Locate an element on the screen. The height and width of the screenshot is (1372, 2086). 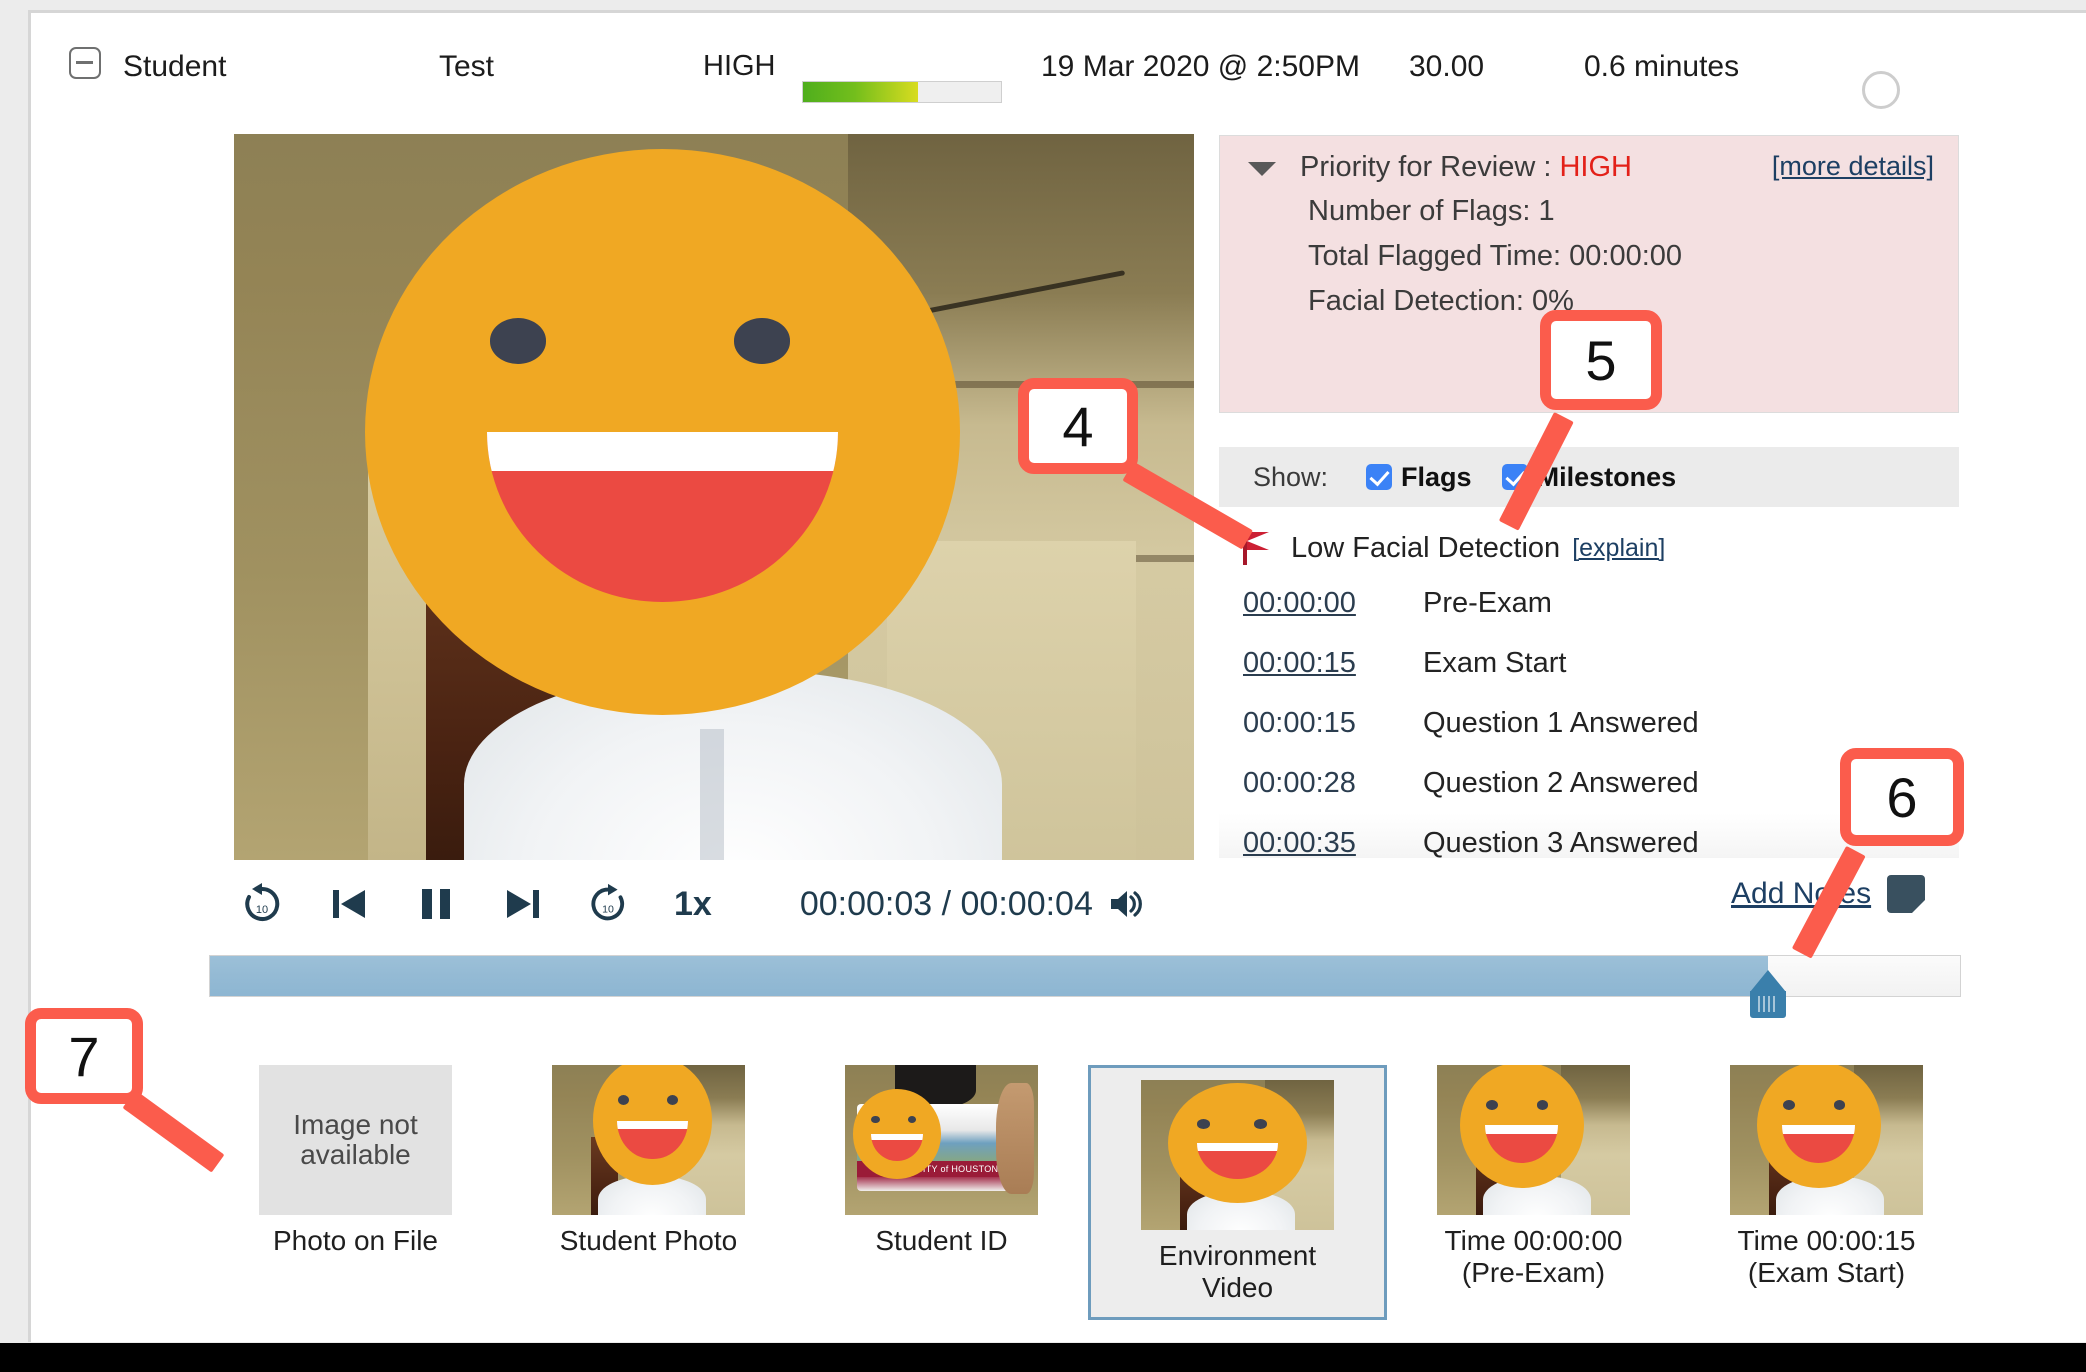
callout-marker-7: 7 is located at coordinates (125, 1090).